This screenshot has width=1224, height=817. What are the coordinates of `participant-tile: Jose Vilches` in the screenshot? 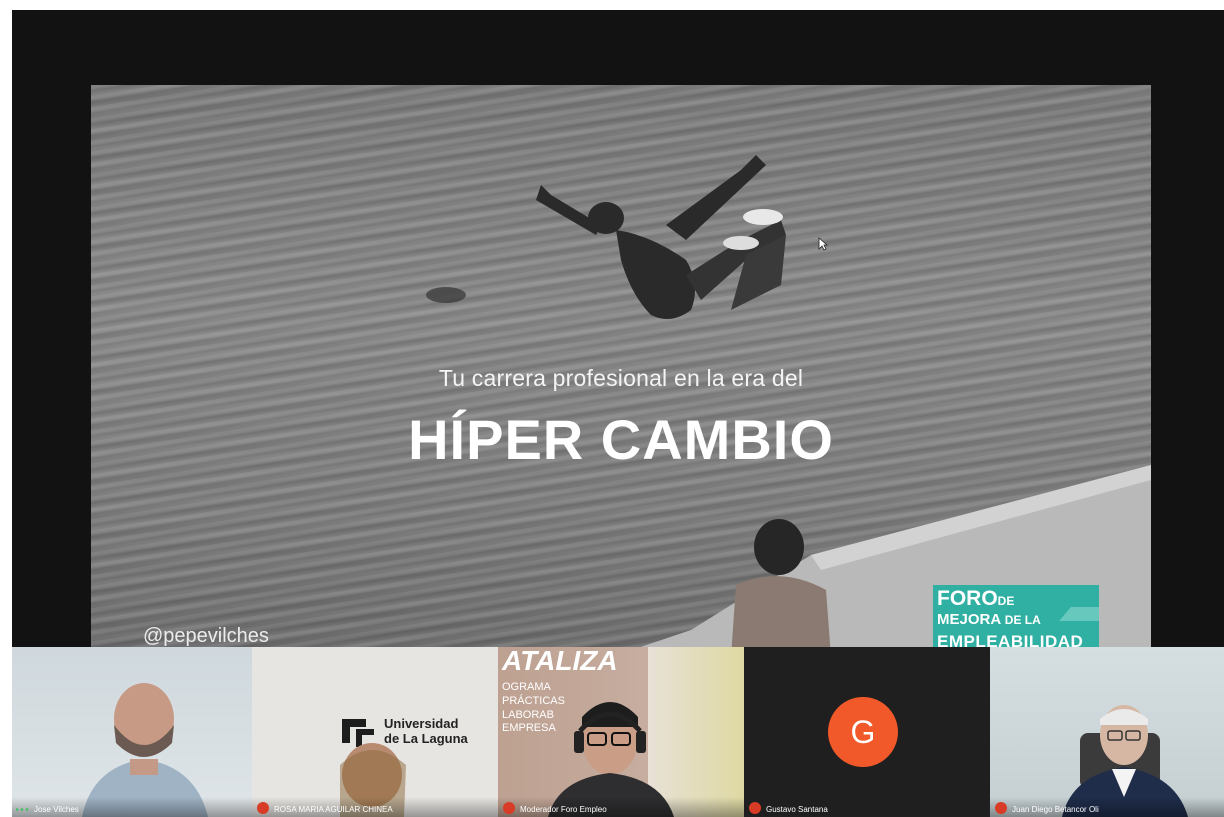 It's located at (132, 732).